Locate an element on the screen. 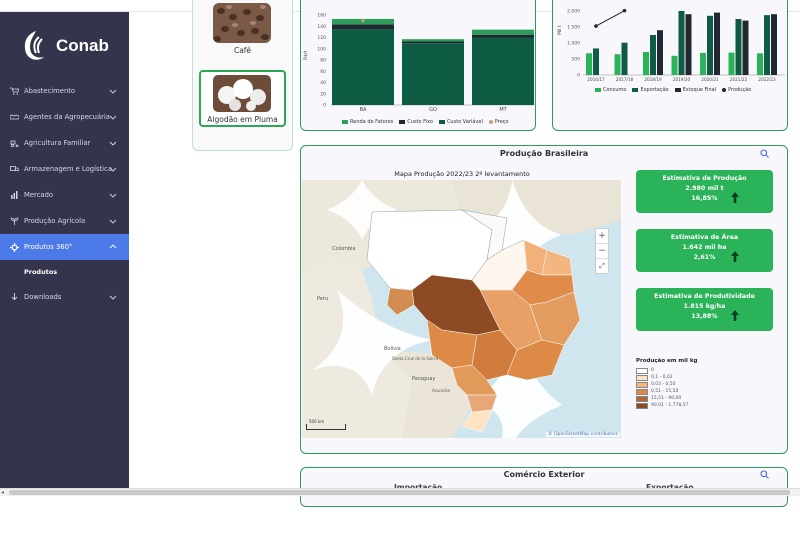 This screenshot has width=800, height=533. gear-icon is located at coordinates (14, 247).